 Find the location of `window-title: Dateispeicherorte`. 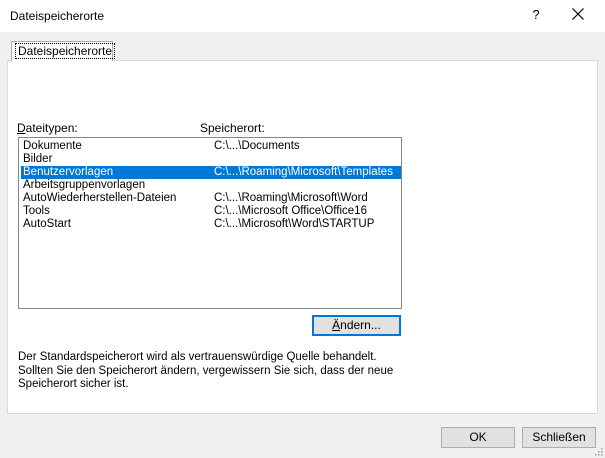

window-title: Dateispeicherorte is located at coordinates (57, 16).